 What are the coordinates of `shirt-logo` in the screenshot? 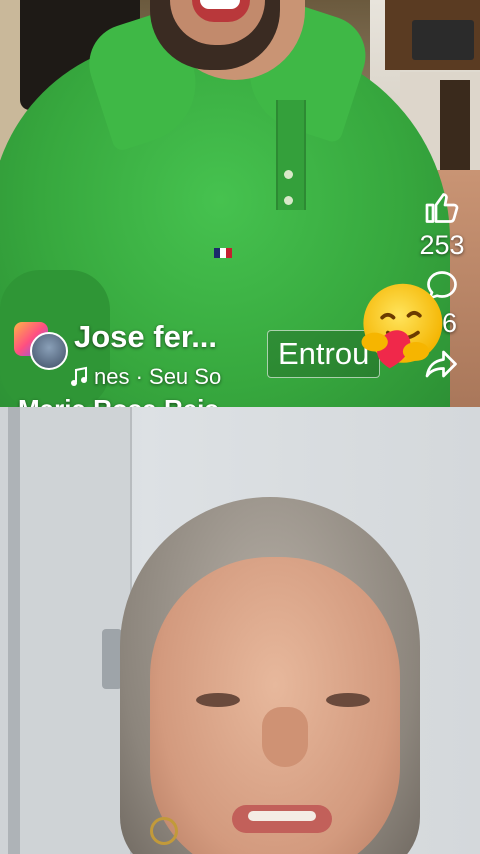 It's located at (223, 253).